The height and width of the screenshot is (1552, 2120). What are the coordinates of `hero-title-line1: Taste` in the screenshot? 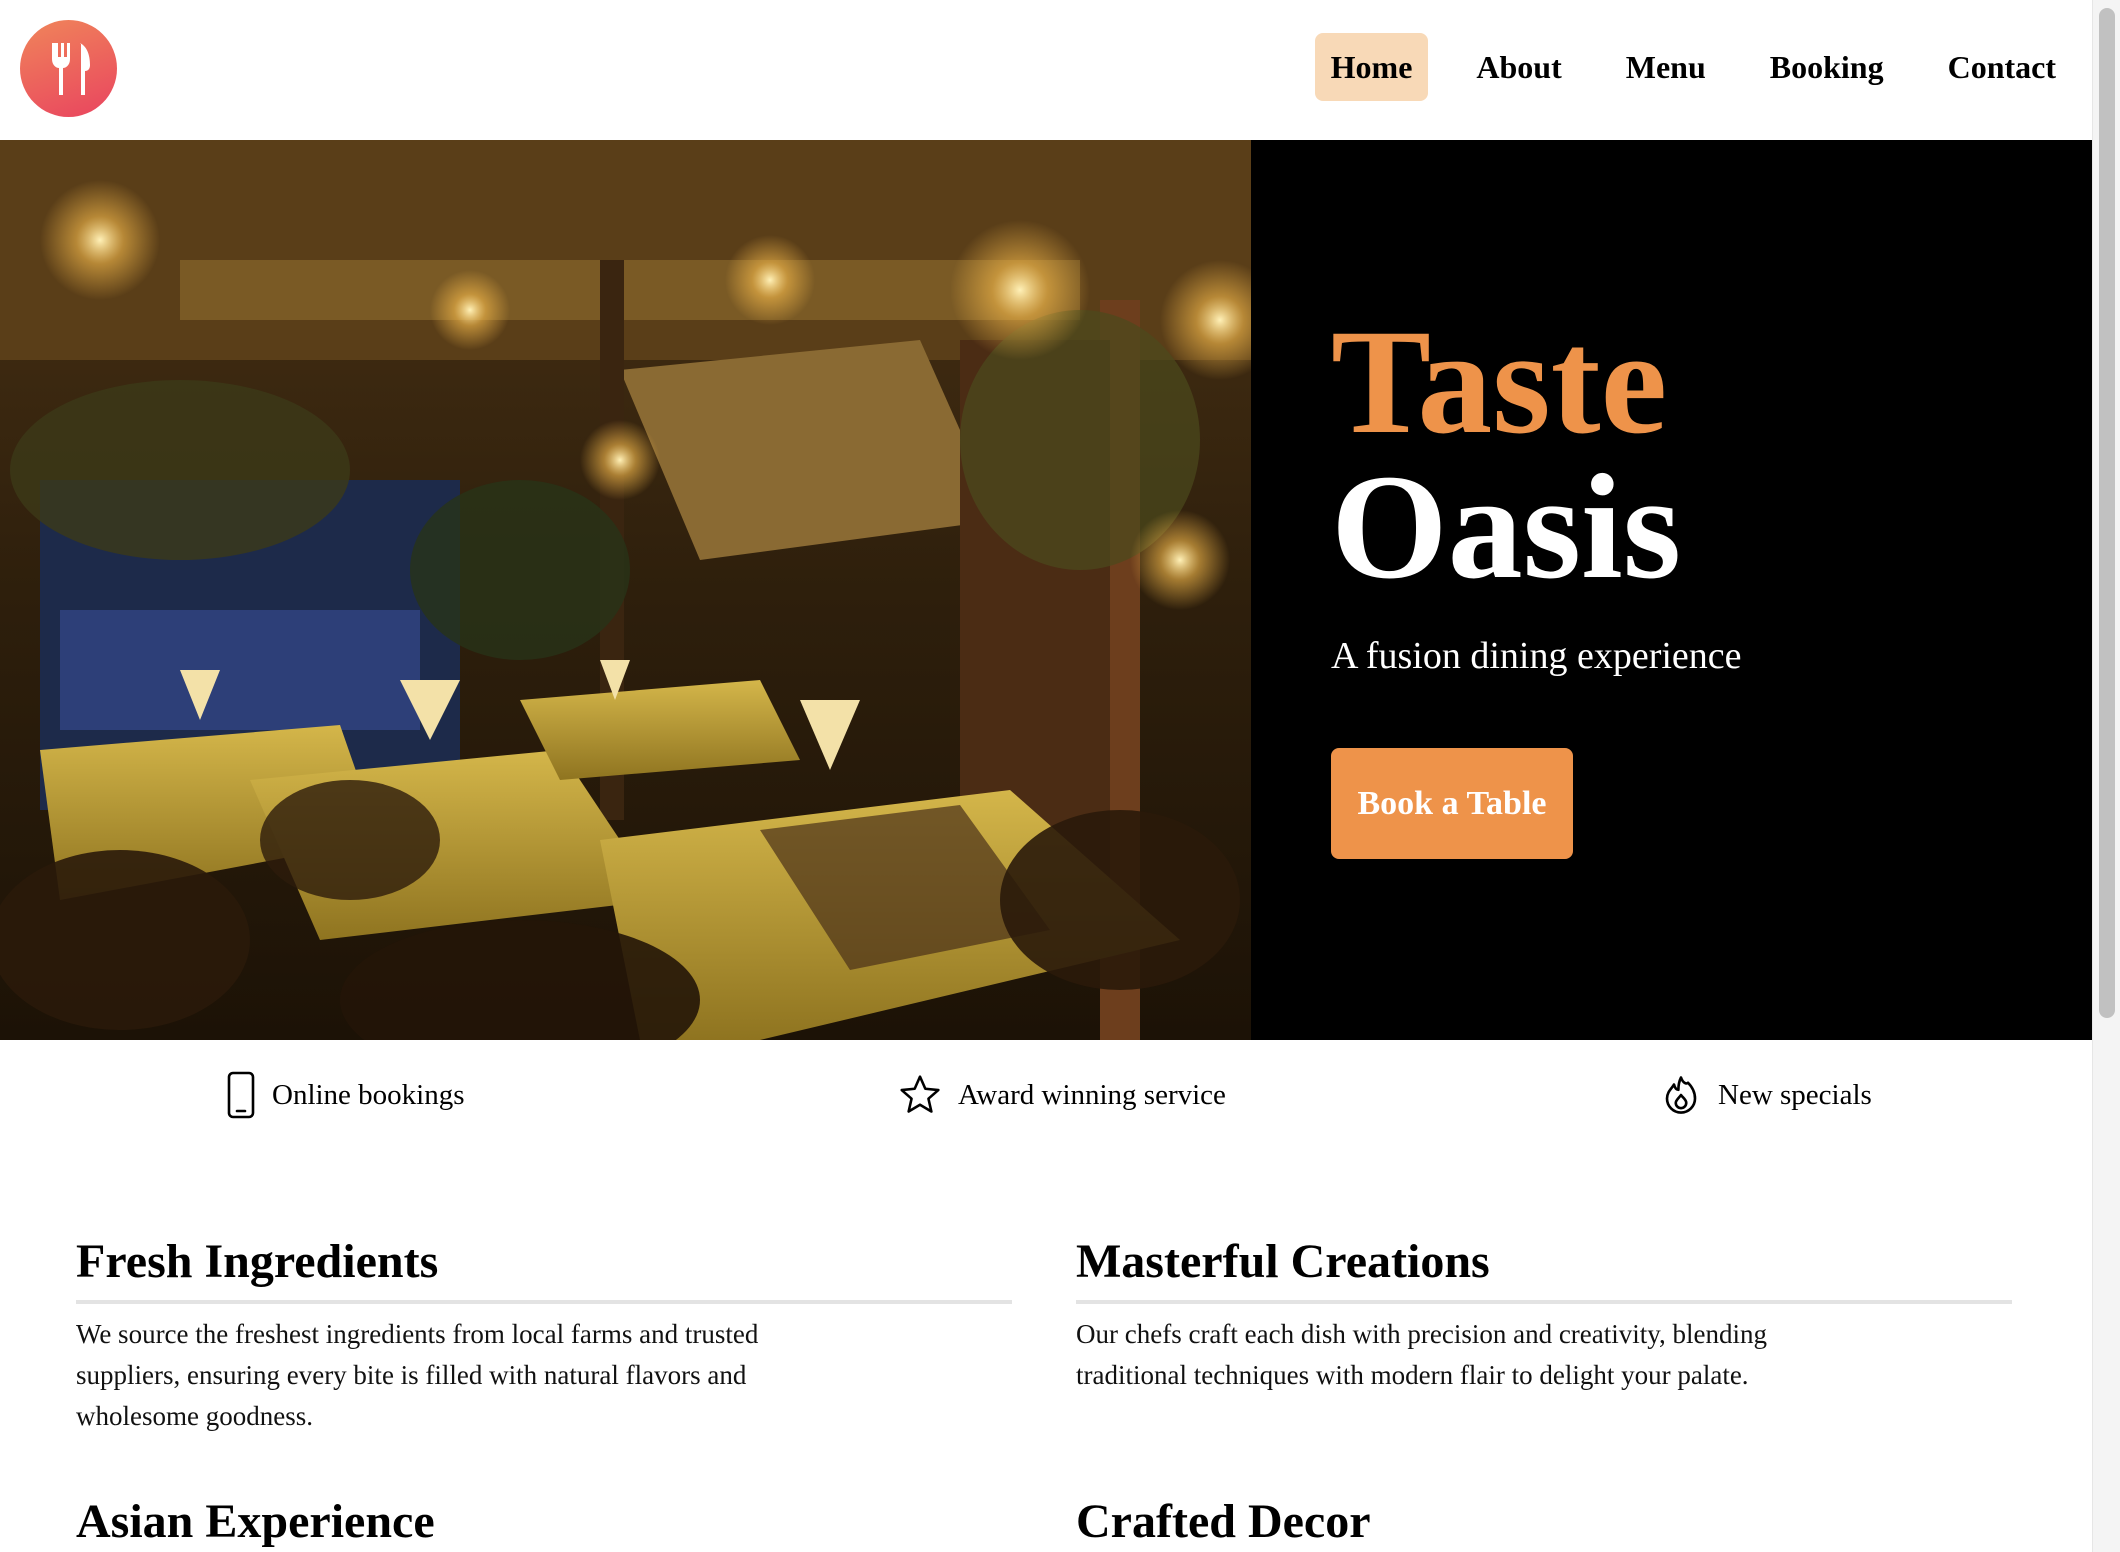 It's located at (1499, 382).